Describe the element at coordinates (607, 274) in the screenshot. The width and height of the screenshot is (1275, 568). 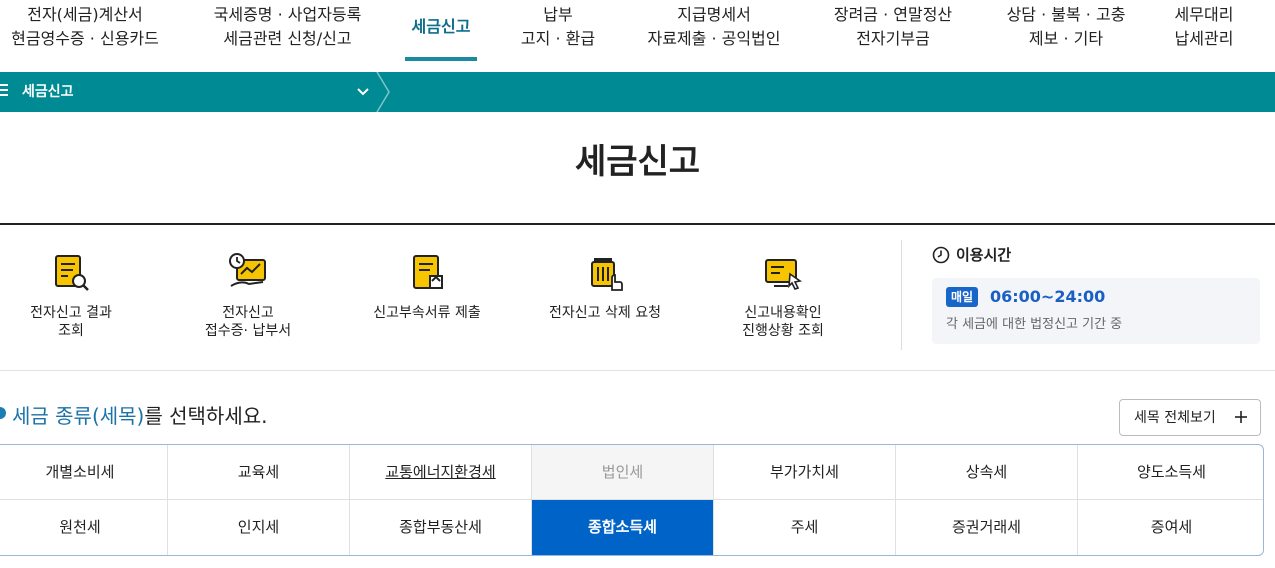
I see `trash-hand-icon` at that location.